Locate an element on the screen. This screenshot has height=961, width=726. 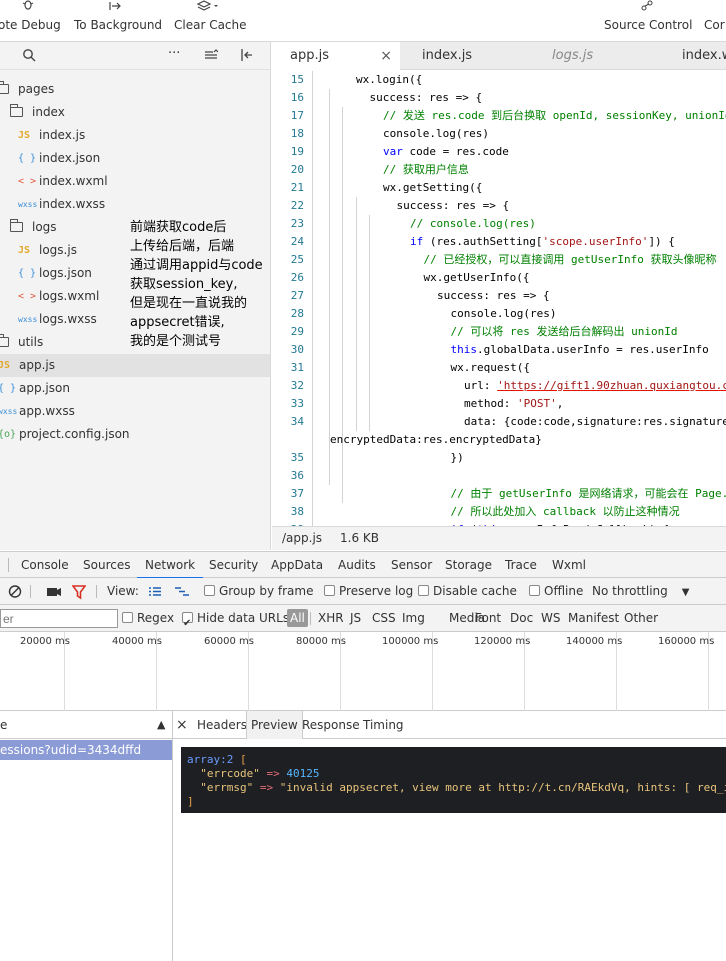
remote-debug-button: ote Debug is located at coordinates (30, 21).